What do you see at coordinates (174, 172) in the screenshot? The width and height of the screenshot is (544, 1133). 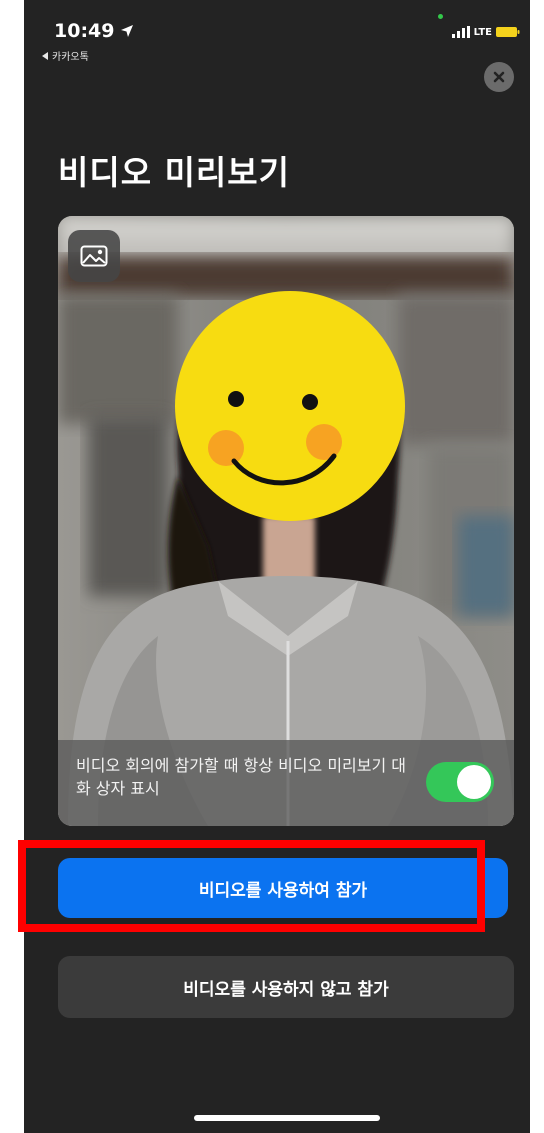 I see `page-title: 비디오 미리보기` at bounding box center [174, 172].